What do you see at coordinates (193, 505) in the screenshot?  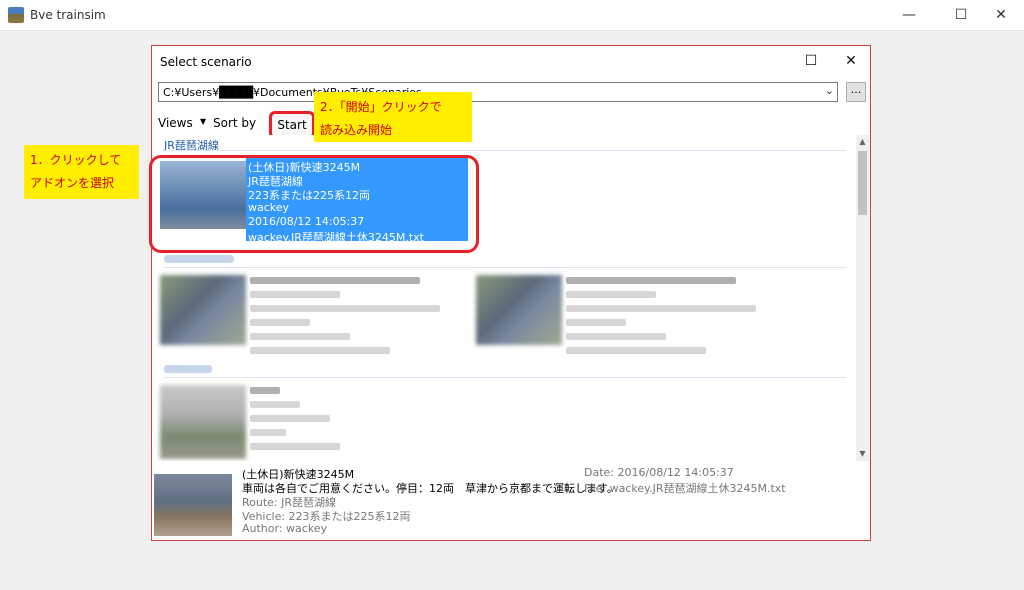 I see `details-thumbnail` at bounding box center [193, 505].